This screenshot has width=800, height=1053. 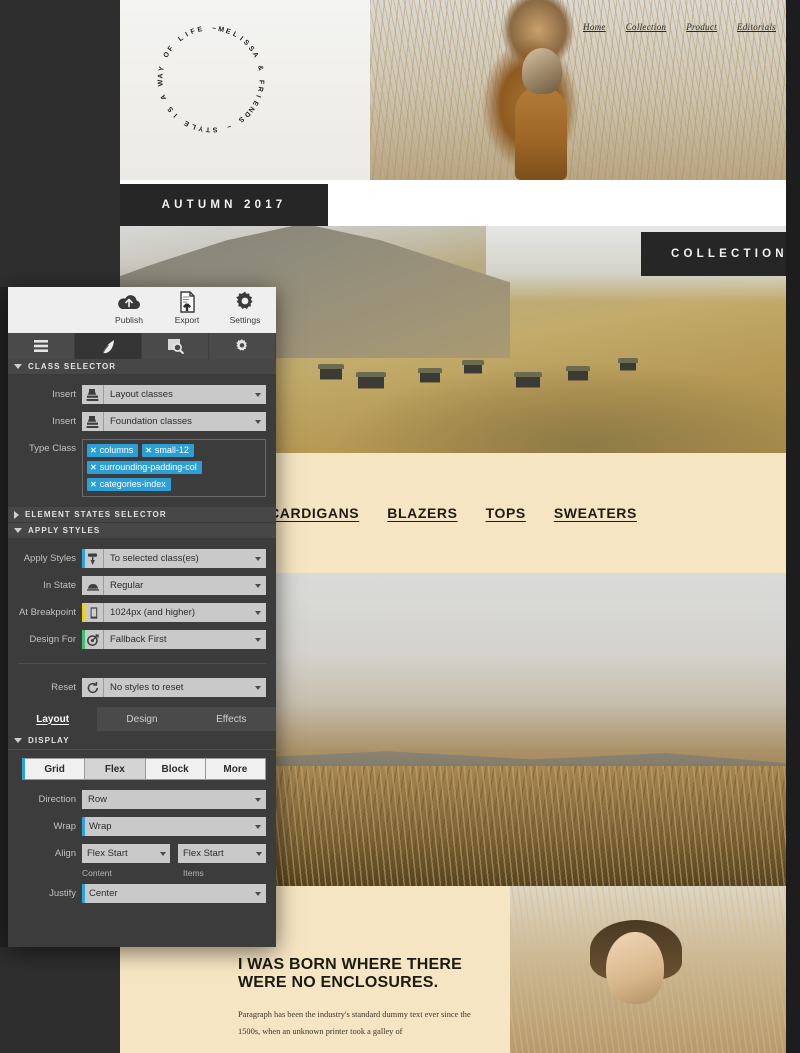 I want to click on apply-styles-select: To selected class(es), so click(x=185, y=558).